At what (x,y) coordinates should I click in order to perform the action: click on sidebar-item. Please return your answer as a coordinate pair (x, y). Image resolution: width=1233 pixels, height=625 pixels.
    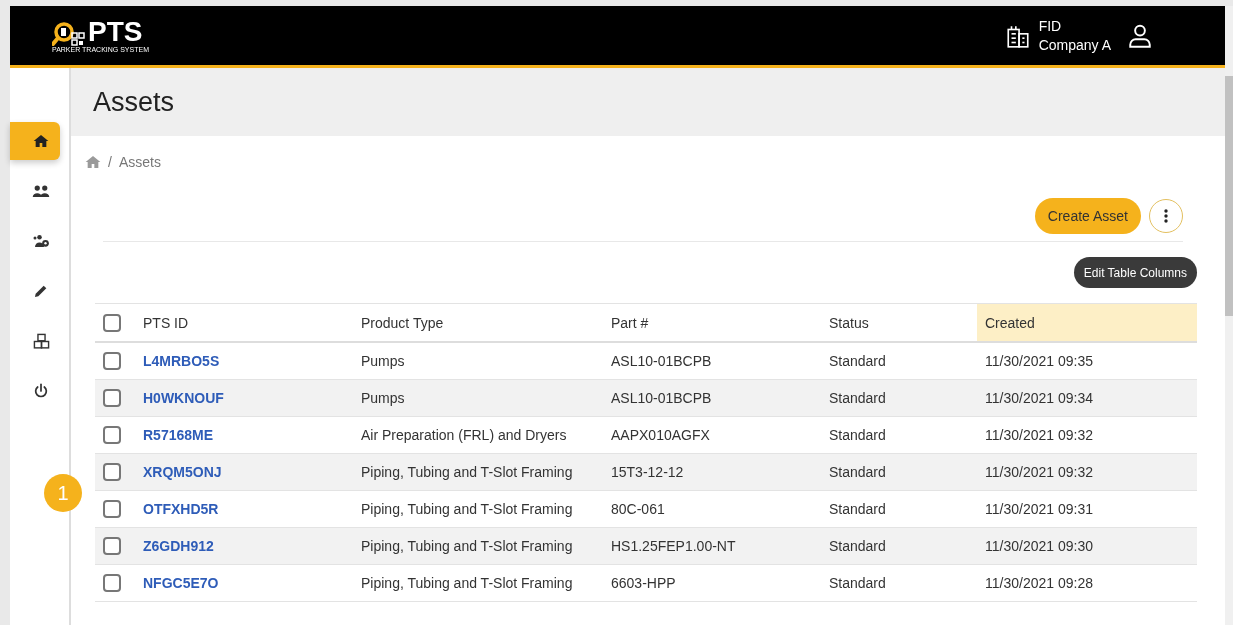
    Looking at the image, I should click on (35, 141).